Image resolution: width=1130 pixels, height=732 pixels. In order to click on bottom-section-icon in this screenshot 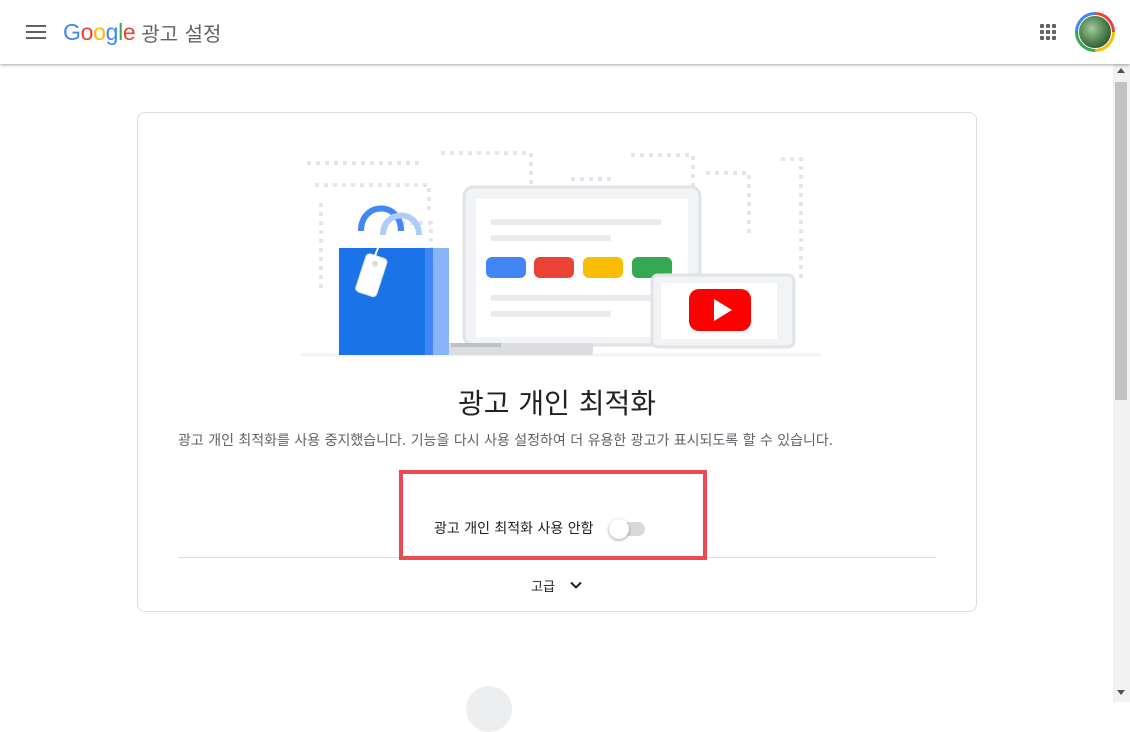, I will do `click(489, 709)`.